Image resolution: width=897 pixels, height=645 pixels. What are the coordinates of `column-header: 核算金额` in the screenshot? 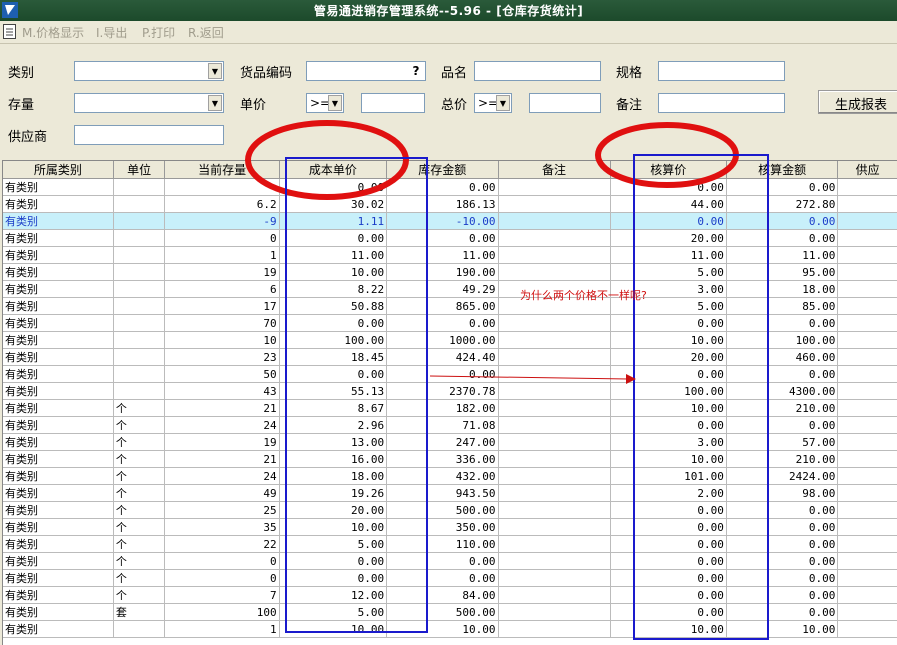 It's located at (782, 170).